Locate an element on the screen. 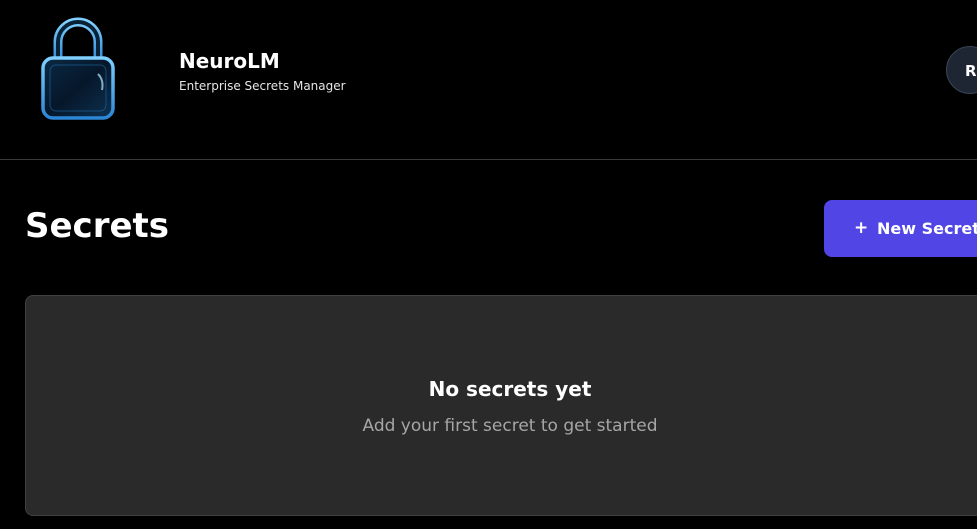  padlock-icon is located at coordinates (78, 70).